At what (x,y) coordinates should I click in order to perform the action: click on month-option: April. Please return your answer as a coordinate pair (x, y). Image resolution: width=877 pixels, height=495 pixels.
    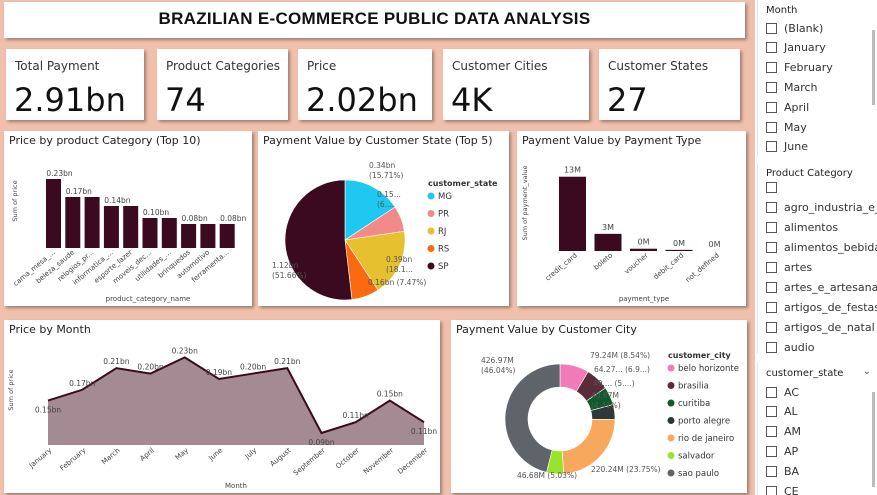
    Looking at the image, I should click on (787, 107).